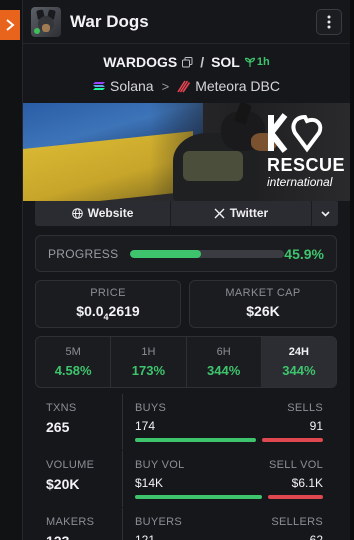  Describe the element at coordinates (140, 62) in the screenshot. I see `base-symbol: WARDOGS` at that location.